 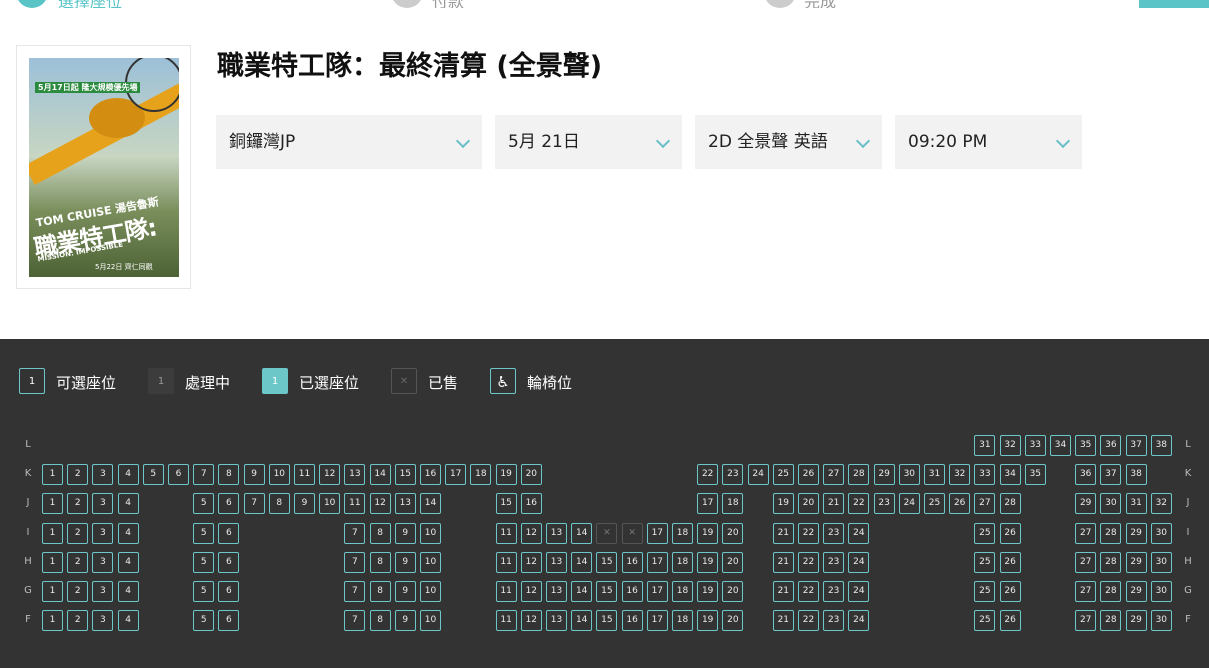 What do you see at coordinates (1161, 591) in the screenshot?
I see `seat-G-30: 30` at bounding box center [1161, 591].